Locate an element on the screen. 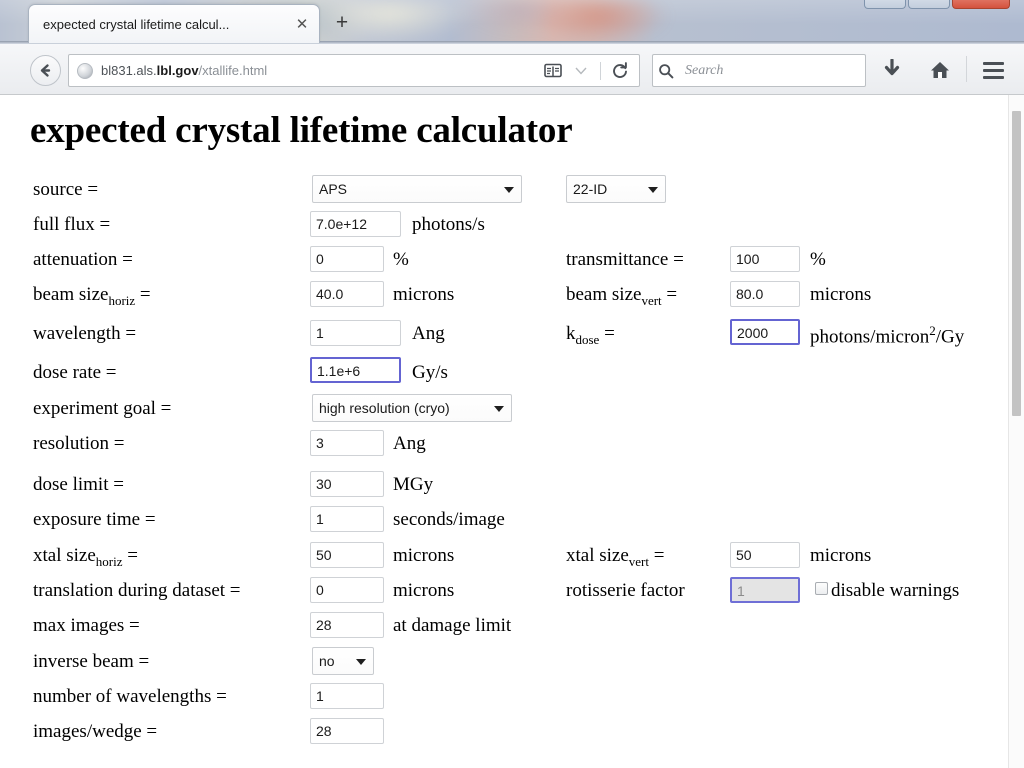 This screenshot has height=768, width=1024. search-bar: Search is located at coordinates (759, 70).